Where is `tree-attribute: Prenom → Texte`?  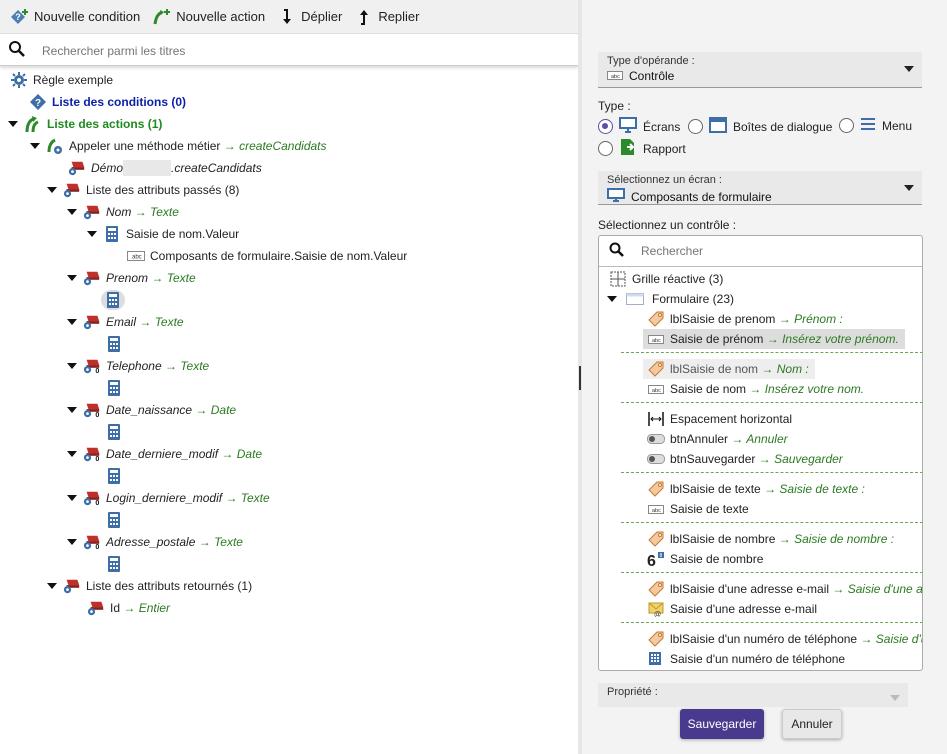
tree-attribute: Prenom → Texte is located at coordinates (131, 278).